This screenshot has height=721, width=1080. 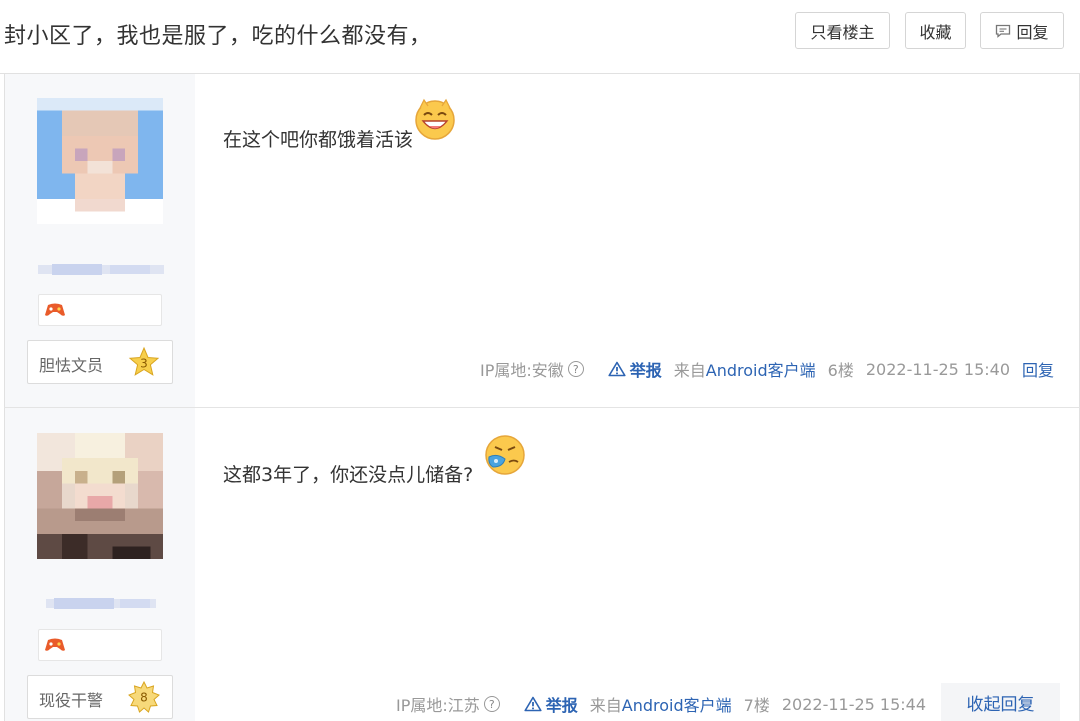 I want to click on floor-number: 7楼, so click(x=756, y=705).